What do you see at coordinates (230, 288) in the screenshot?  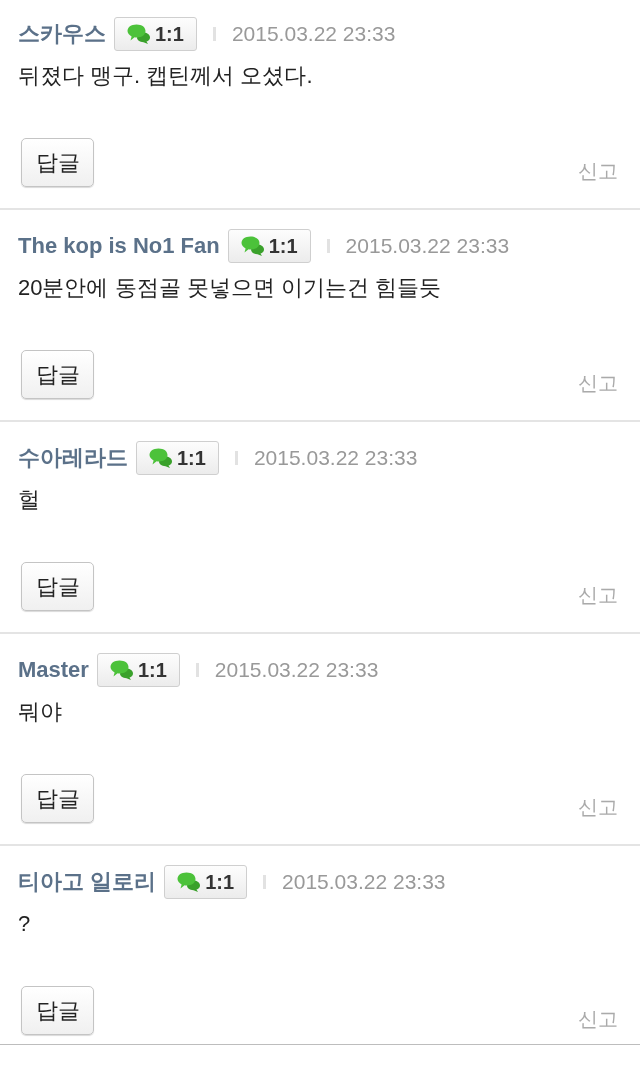 I see `comment-text: 20분안에 동점골 못넣으면 이기는건 힘들듯` at bounding box center [230, 288].